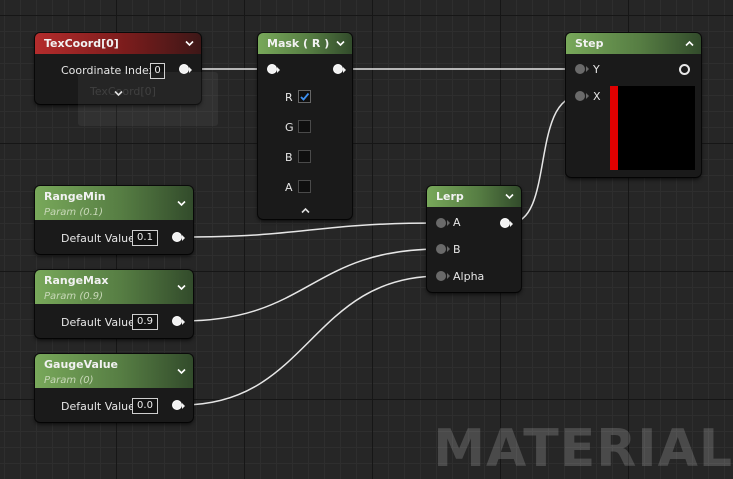 The image size is (733, 479). What do you see at coordinates (178, 321) in the screenshot?
I see `rangemax-output-pin` at bounding box center [178, 321].